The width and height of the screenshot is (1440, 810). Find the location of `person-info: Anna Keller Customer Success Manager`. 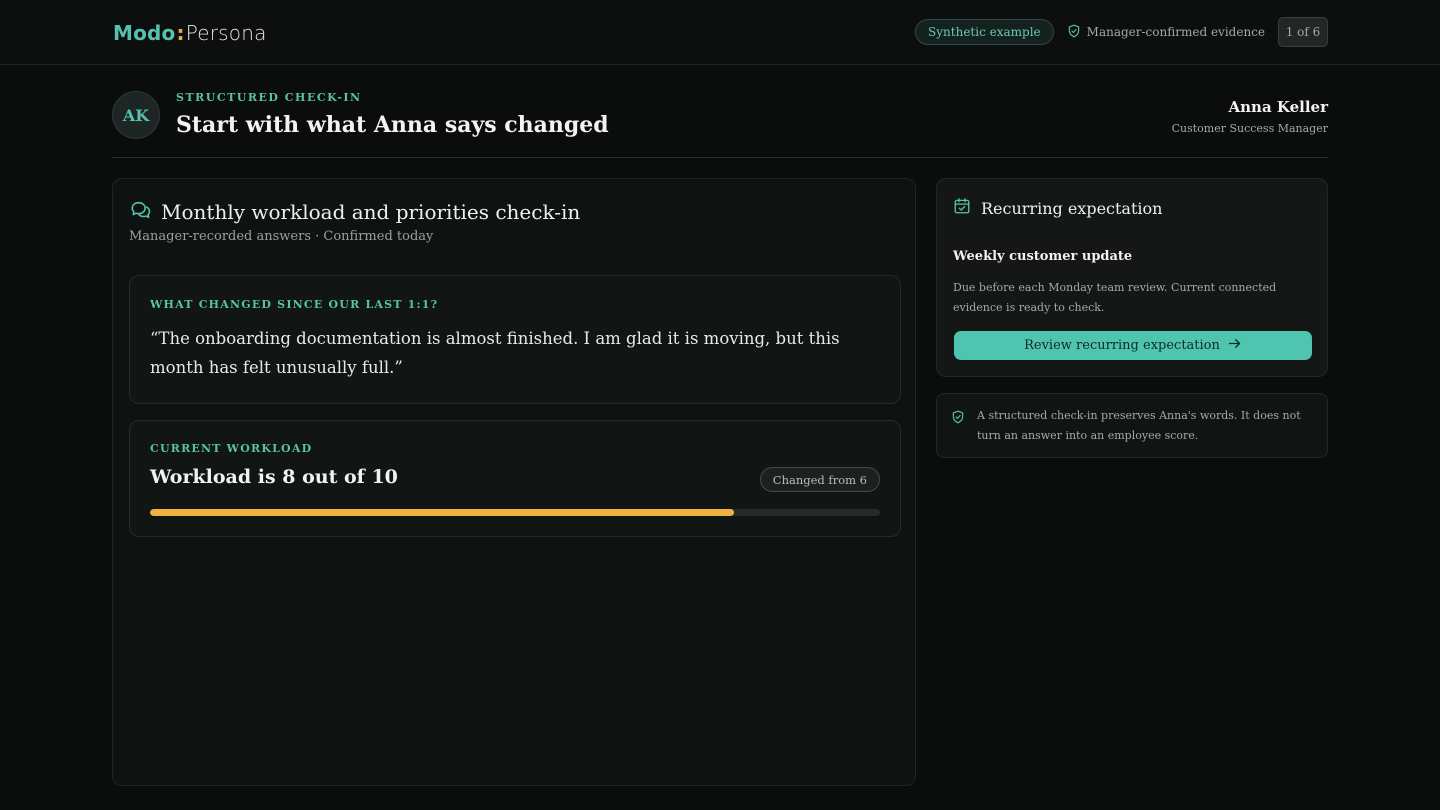

person-info: Anna Keller Customer Success Manager is located at coordinates (1250, 116).